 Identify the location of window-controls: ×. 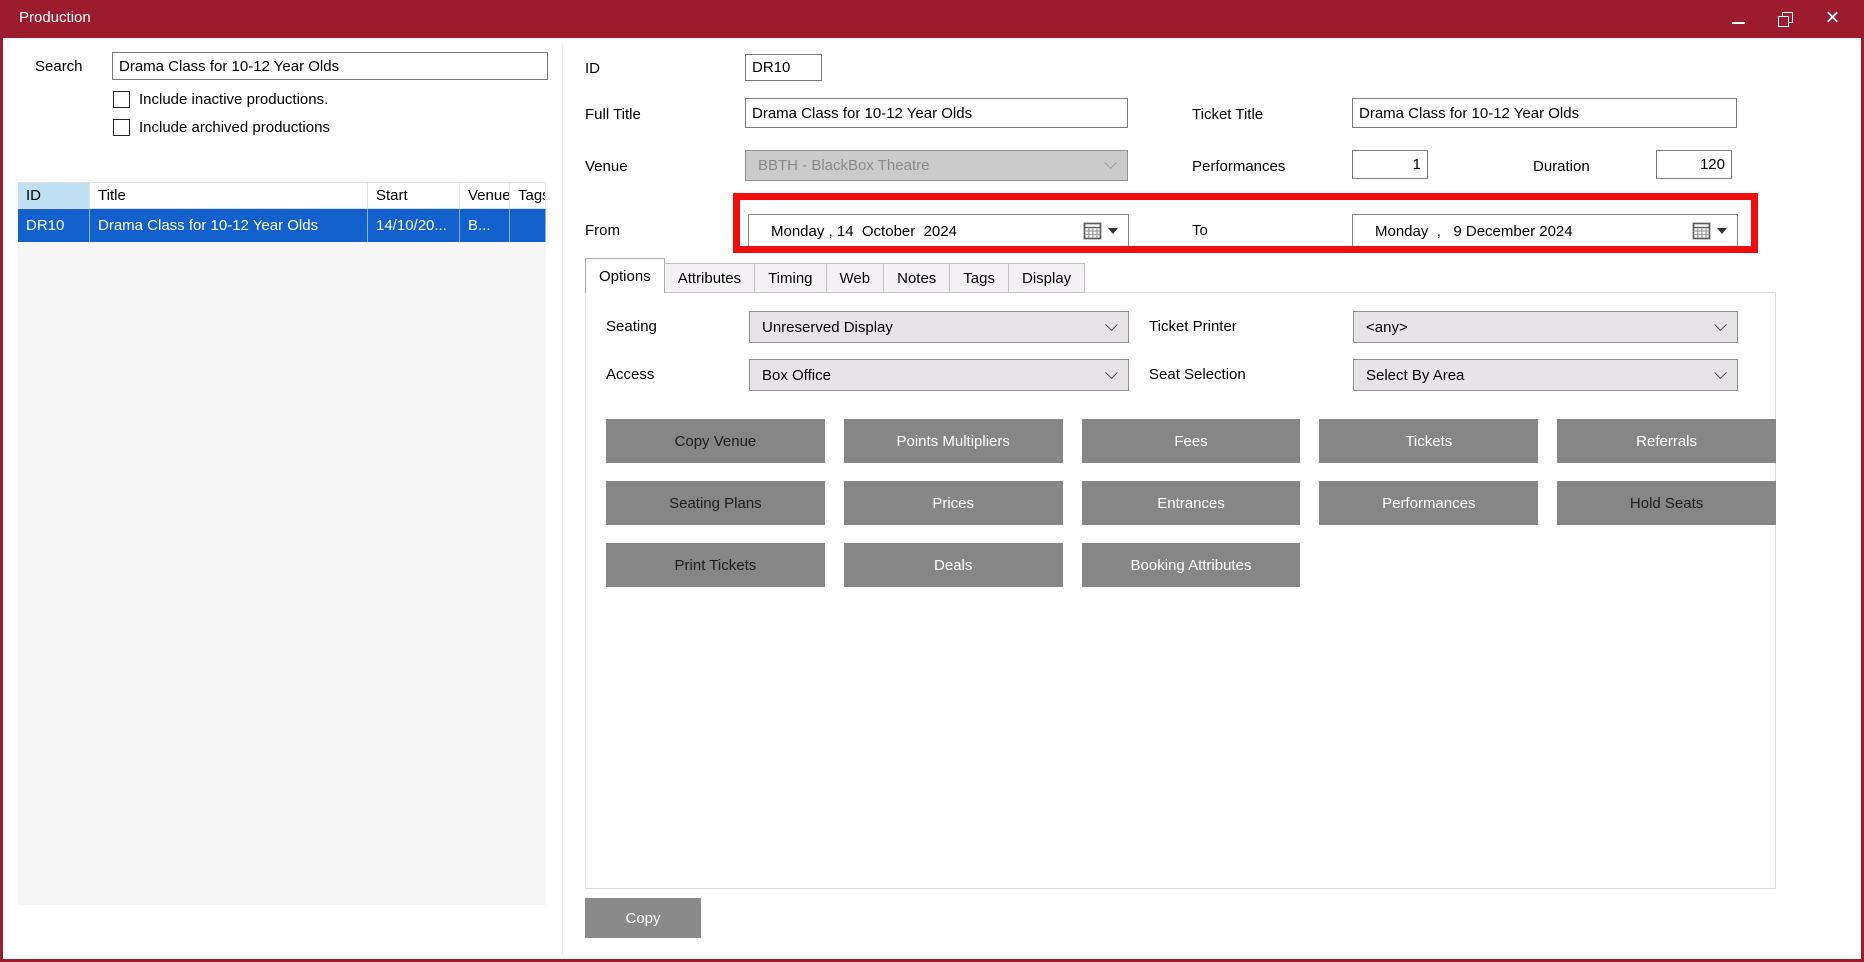
(1785, 19).